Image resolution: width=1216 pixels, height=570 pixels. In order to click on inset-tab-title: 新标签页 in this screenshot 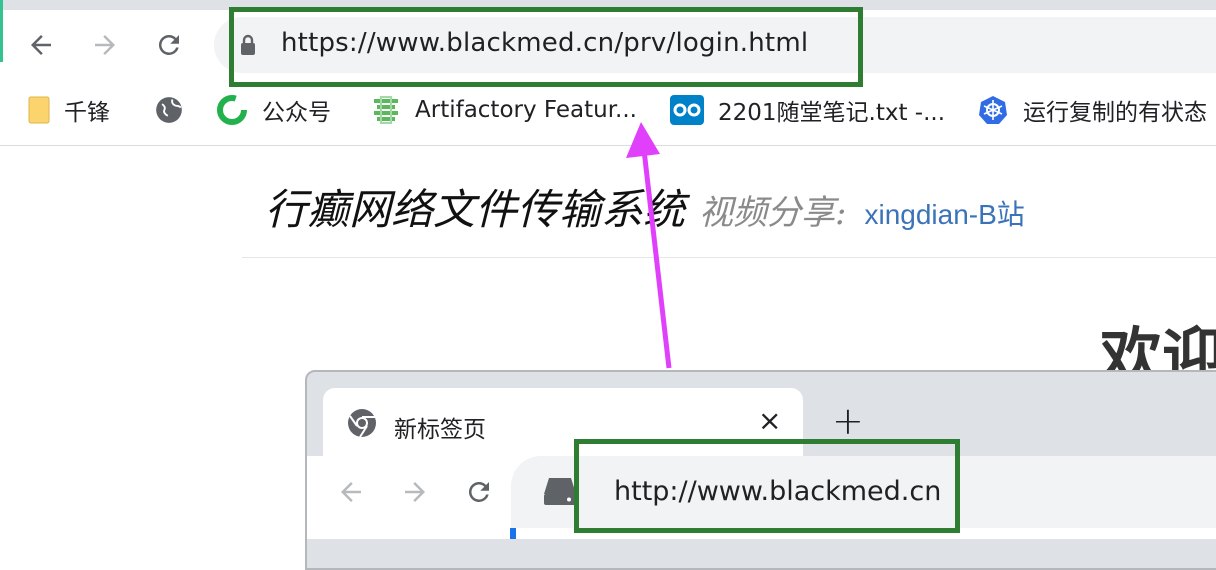, I will do `click(440, 430)`.